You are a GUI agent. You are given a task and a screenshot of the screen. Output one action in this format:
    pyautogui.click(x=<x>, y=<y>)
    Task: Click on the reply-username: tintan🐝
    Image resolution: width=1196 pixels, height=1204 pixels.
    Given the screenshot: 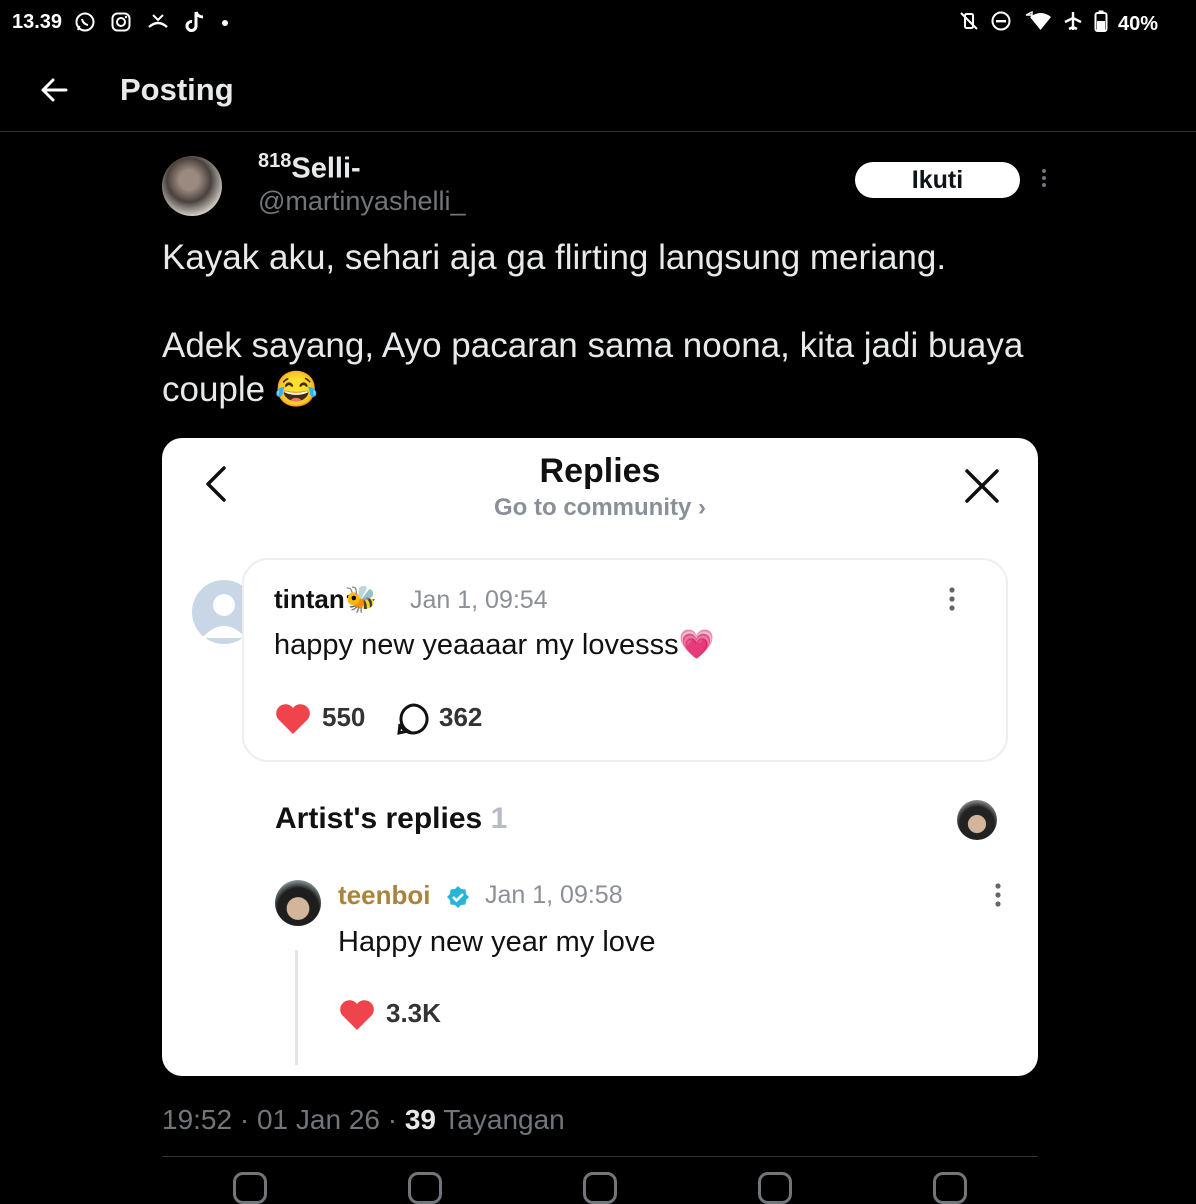 What is the action you would take?
    pyautogui.click(x=326, y=599)
    